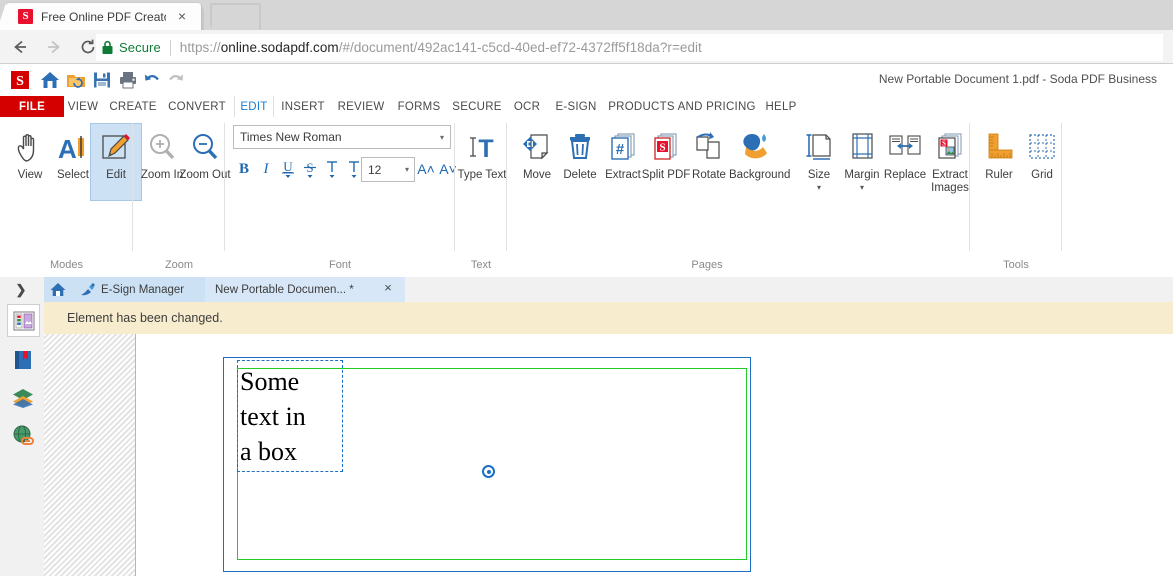 The width and height of the screenshot is (1173, 576). Describe the element at coordinates (103, 16) in the screenshot. I see `browser-tab-title: Free Online PDF Creator` at that location.